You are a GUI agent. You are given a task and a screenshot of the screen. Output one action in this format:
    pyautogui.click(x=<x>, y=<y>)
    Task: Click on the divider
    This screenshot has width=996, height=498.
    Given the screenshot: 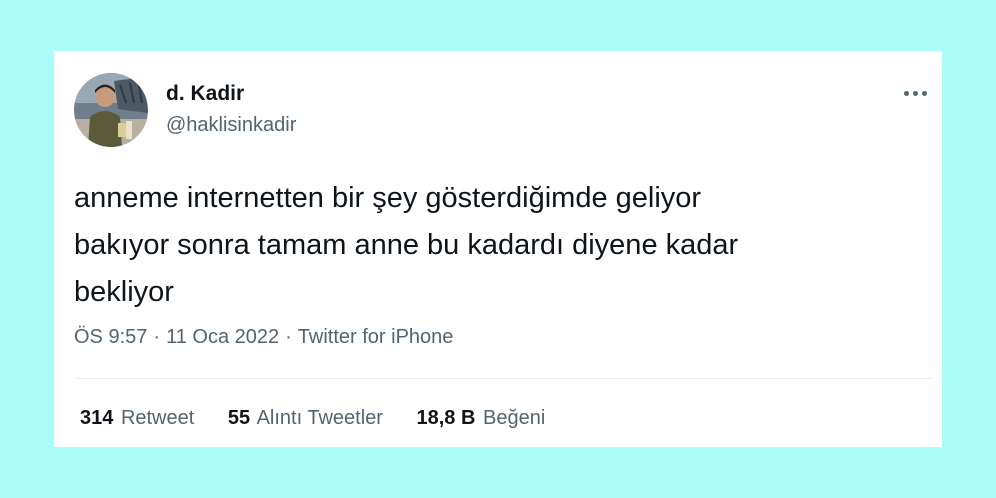 What is the action you would take?
    pyautogui.click(x=504, y=378)
    